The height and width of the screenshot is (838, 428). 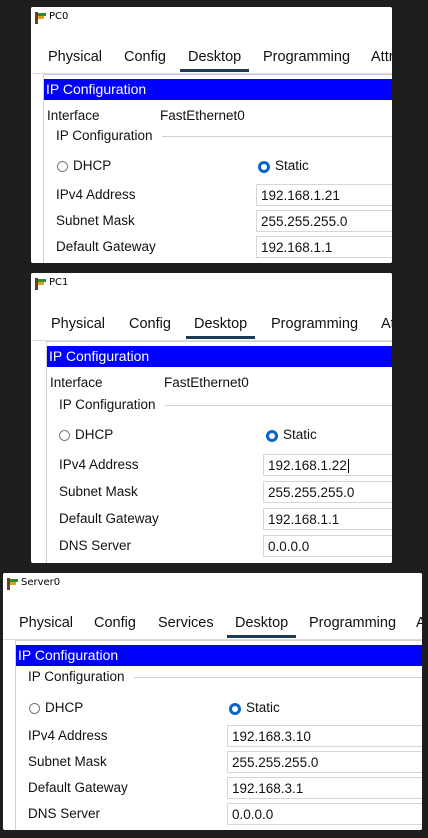 I want to click on ipv4-address-field: 192.168.3.10, so click(x=324, y=736).